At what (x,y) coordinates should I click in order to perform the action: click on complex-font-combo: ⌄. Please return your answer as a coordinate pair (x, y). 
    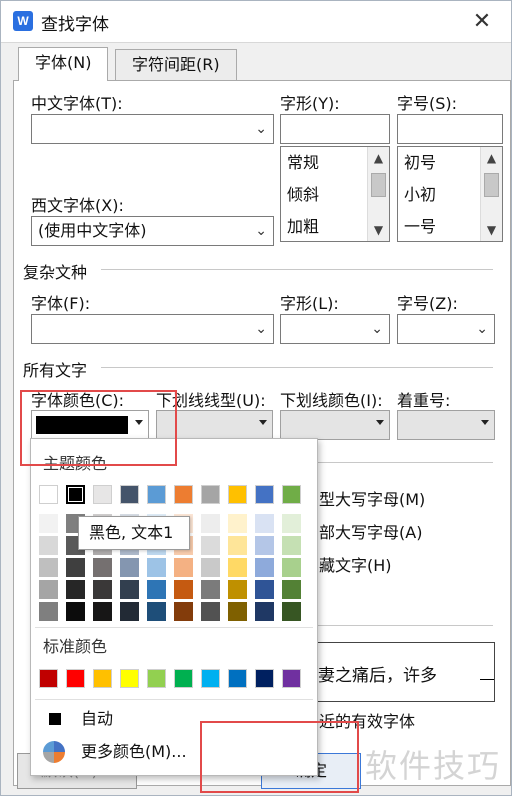
    Looking at the image, I should click on (152, 329).